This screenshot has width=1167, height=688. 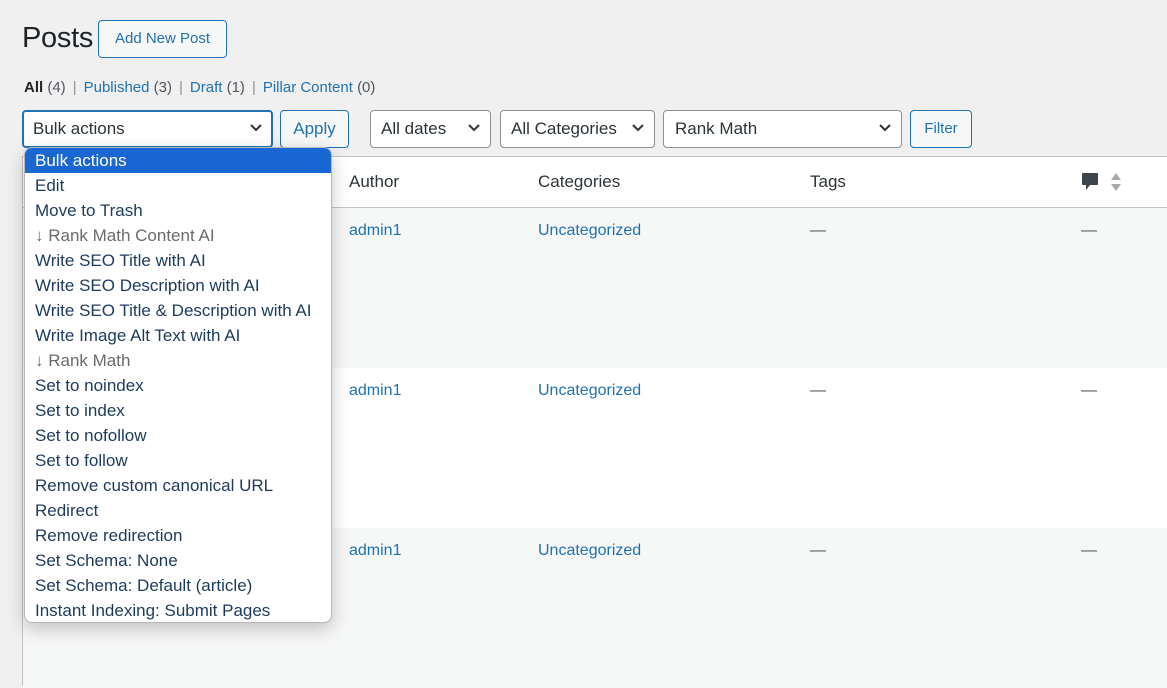 I want to click on add-new-post-button: Add New Post, so click(x=162, y=39).